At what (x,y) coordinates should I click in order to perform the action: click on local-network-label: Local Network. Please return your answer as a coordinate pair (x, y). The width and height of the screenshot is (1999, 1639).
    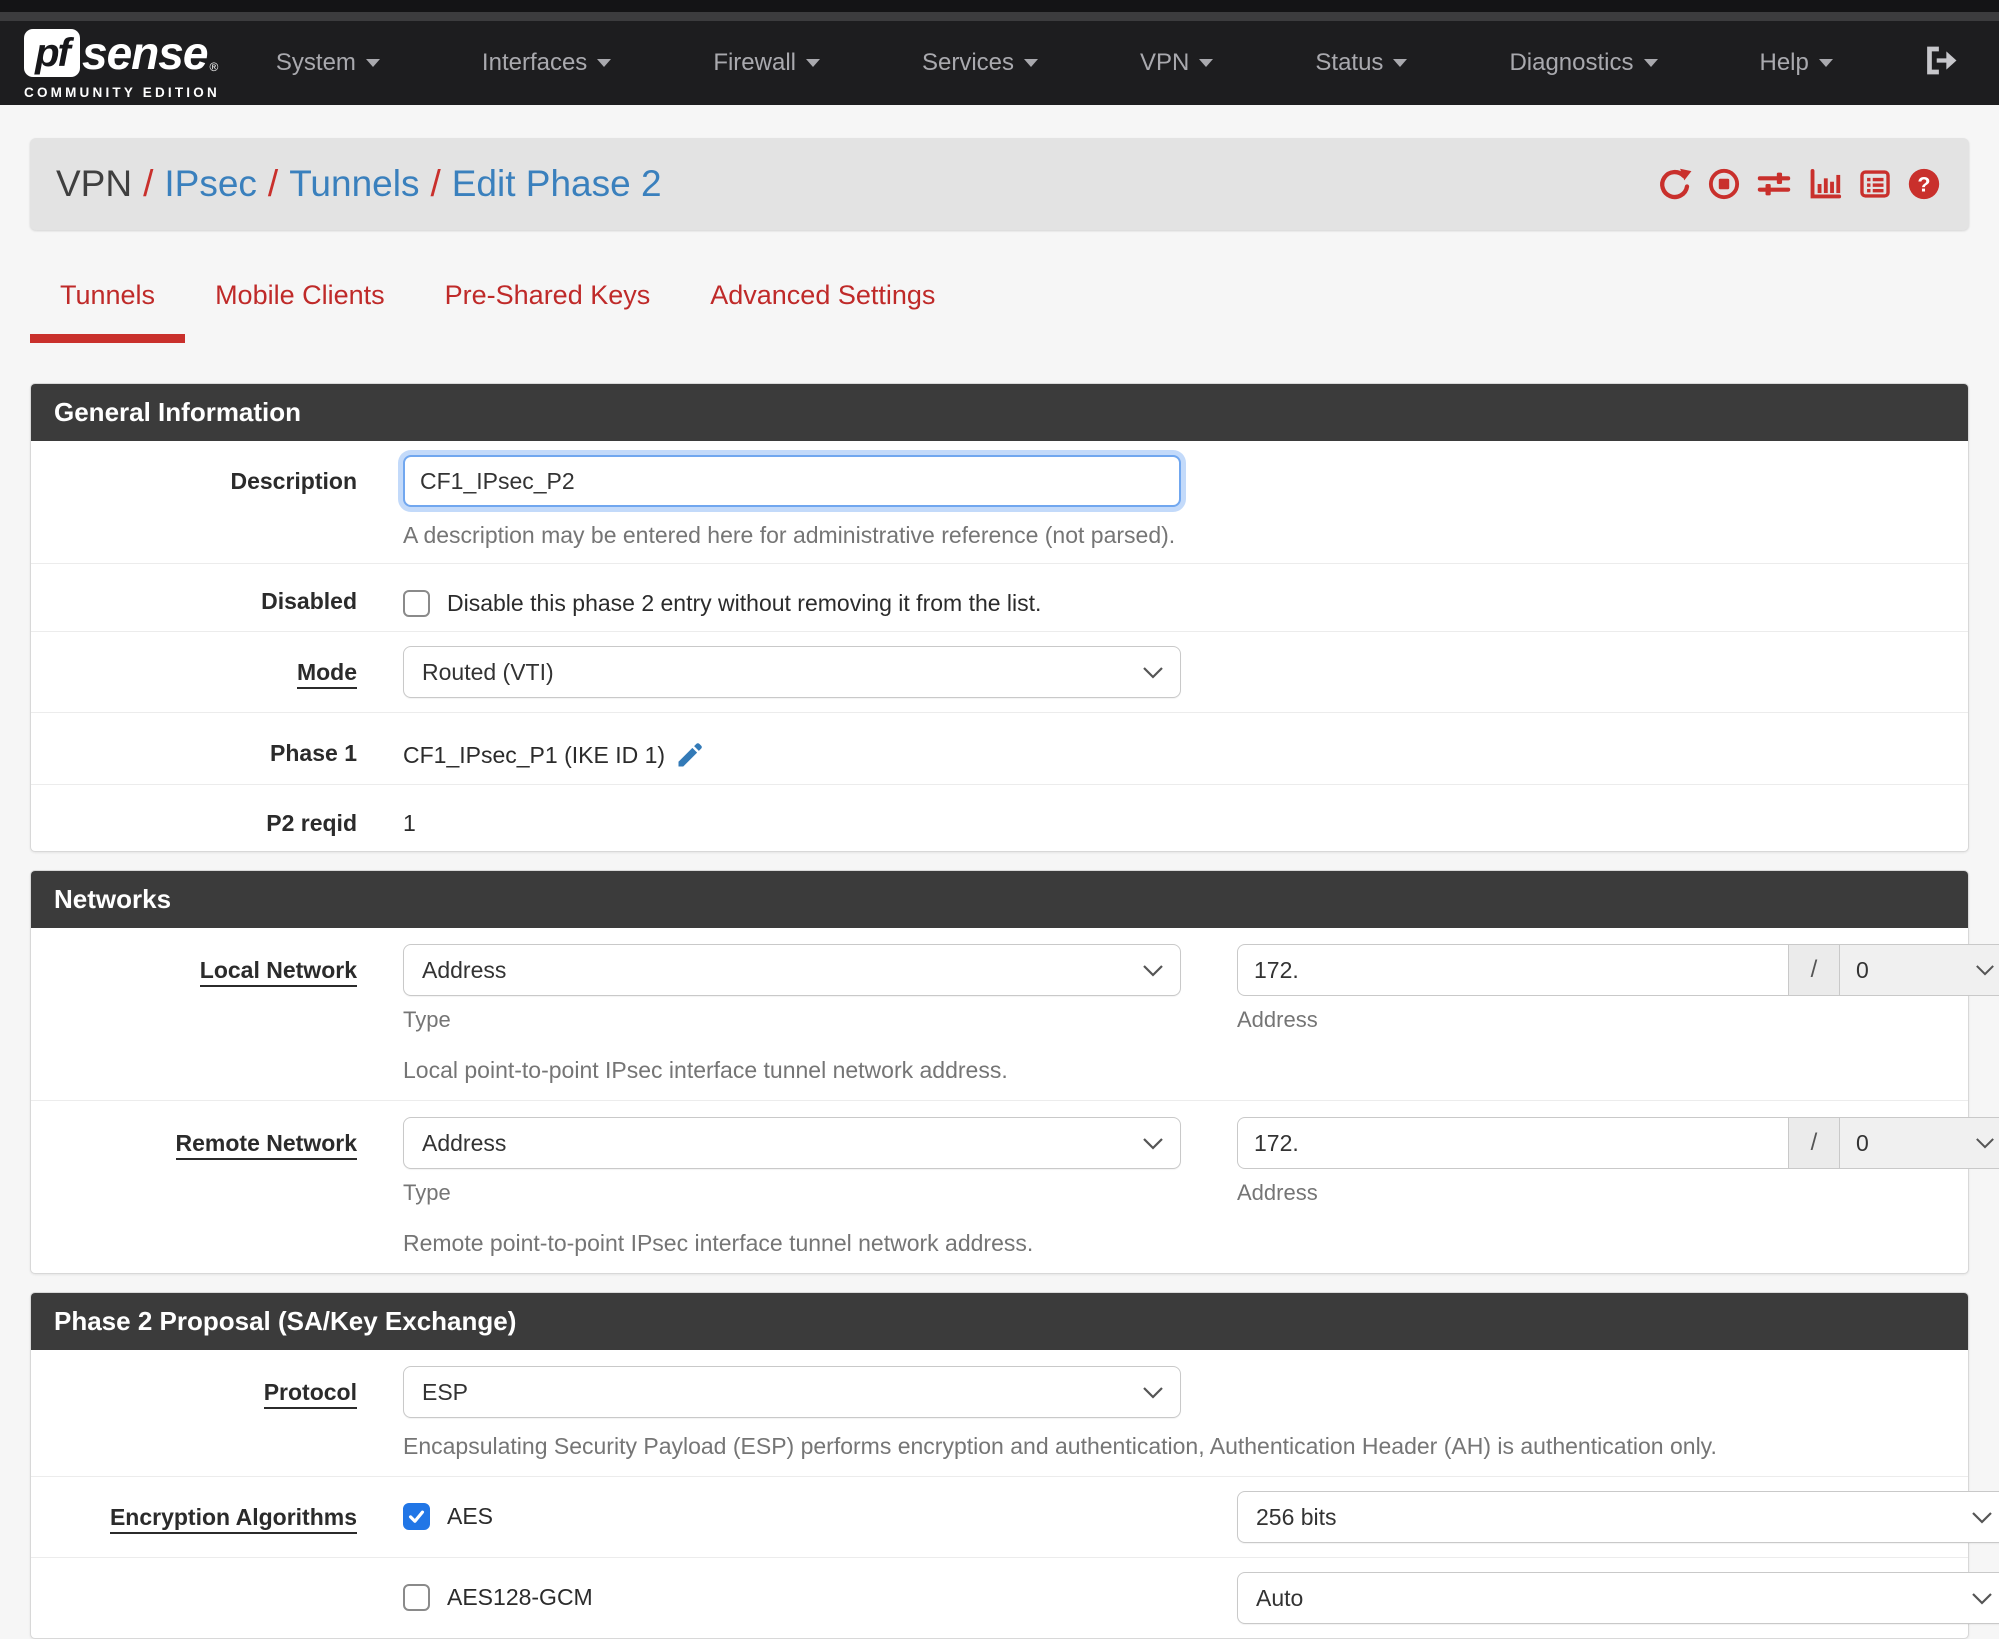
    Looking at the image, I should click on (206, 1014).